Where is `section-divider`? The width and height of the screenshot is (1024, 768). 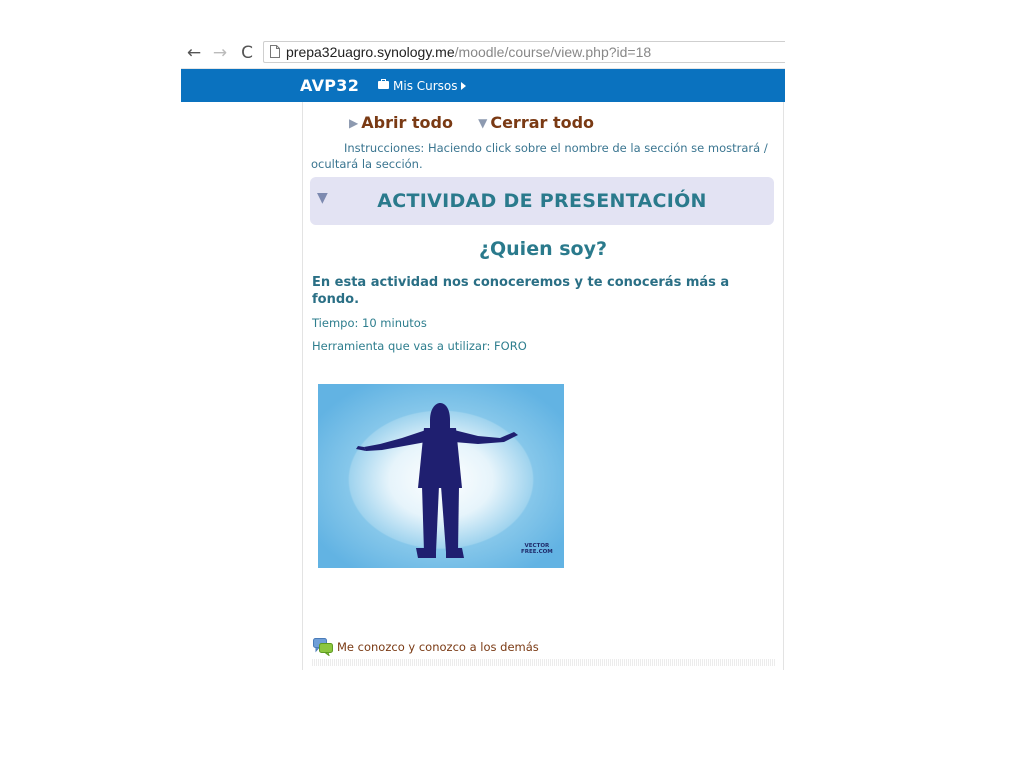
section-divider is located at coordinates (544, 662).